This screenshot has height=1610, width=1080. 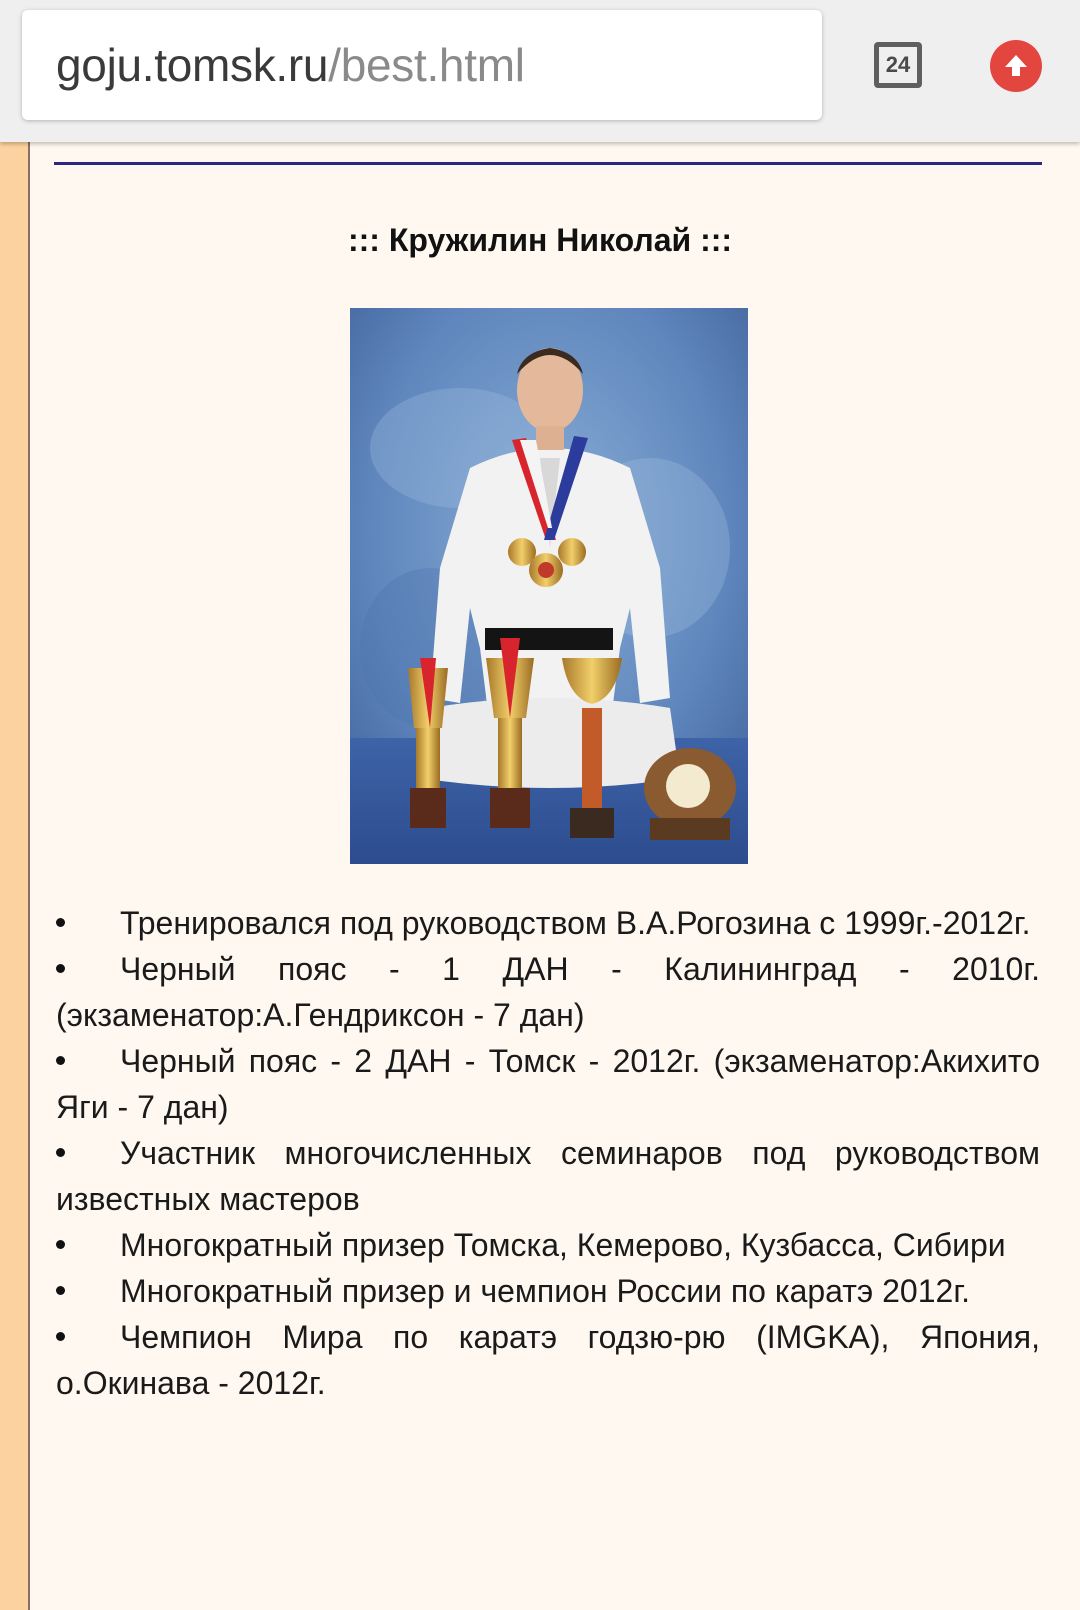 I want to click on tab-switcher-button: 24, so click(x=898, y=65).